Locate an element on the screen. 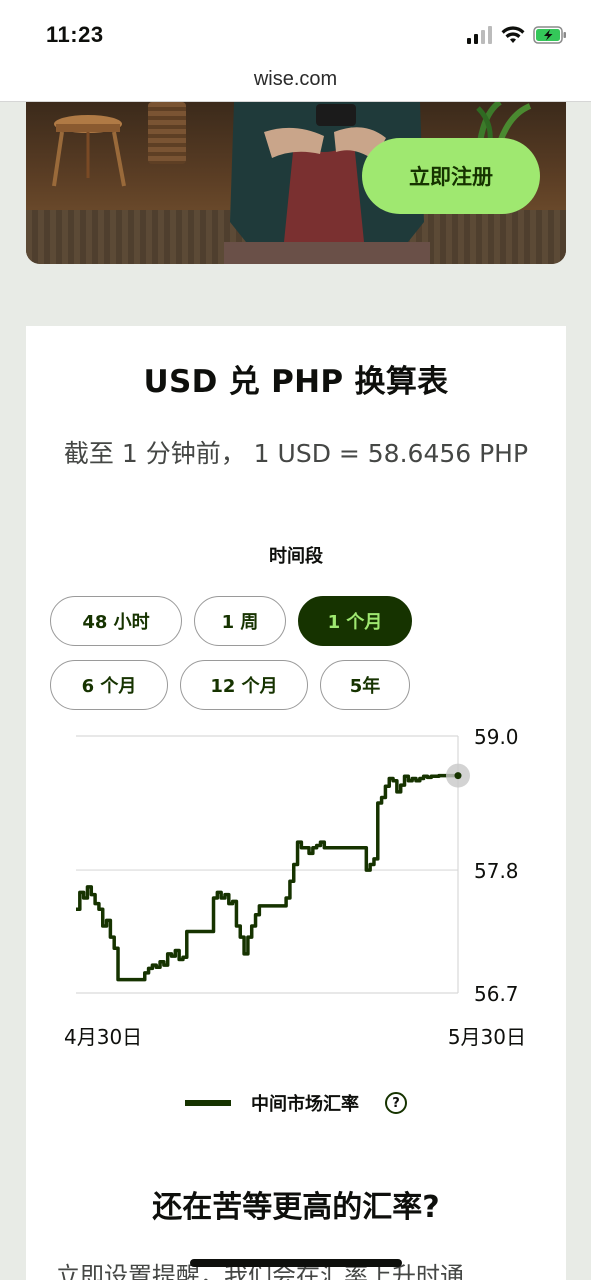  chart-legend: 中间市场汇率 ? is located at coordinates (296, 1103).